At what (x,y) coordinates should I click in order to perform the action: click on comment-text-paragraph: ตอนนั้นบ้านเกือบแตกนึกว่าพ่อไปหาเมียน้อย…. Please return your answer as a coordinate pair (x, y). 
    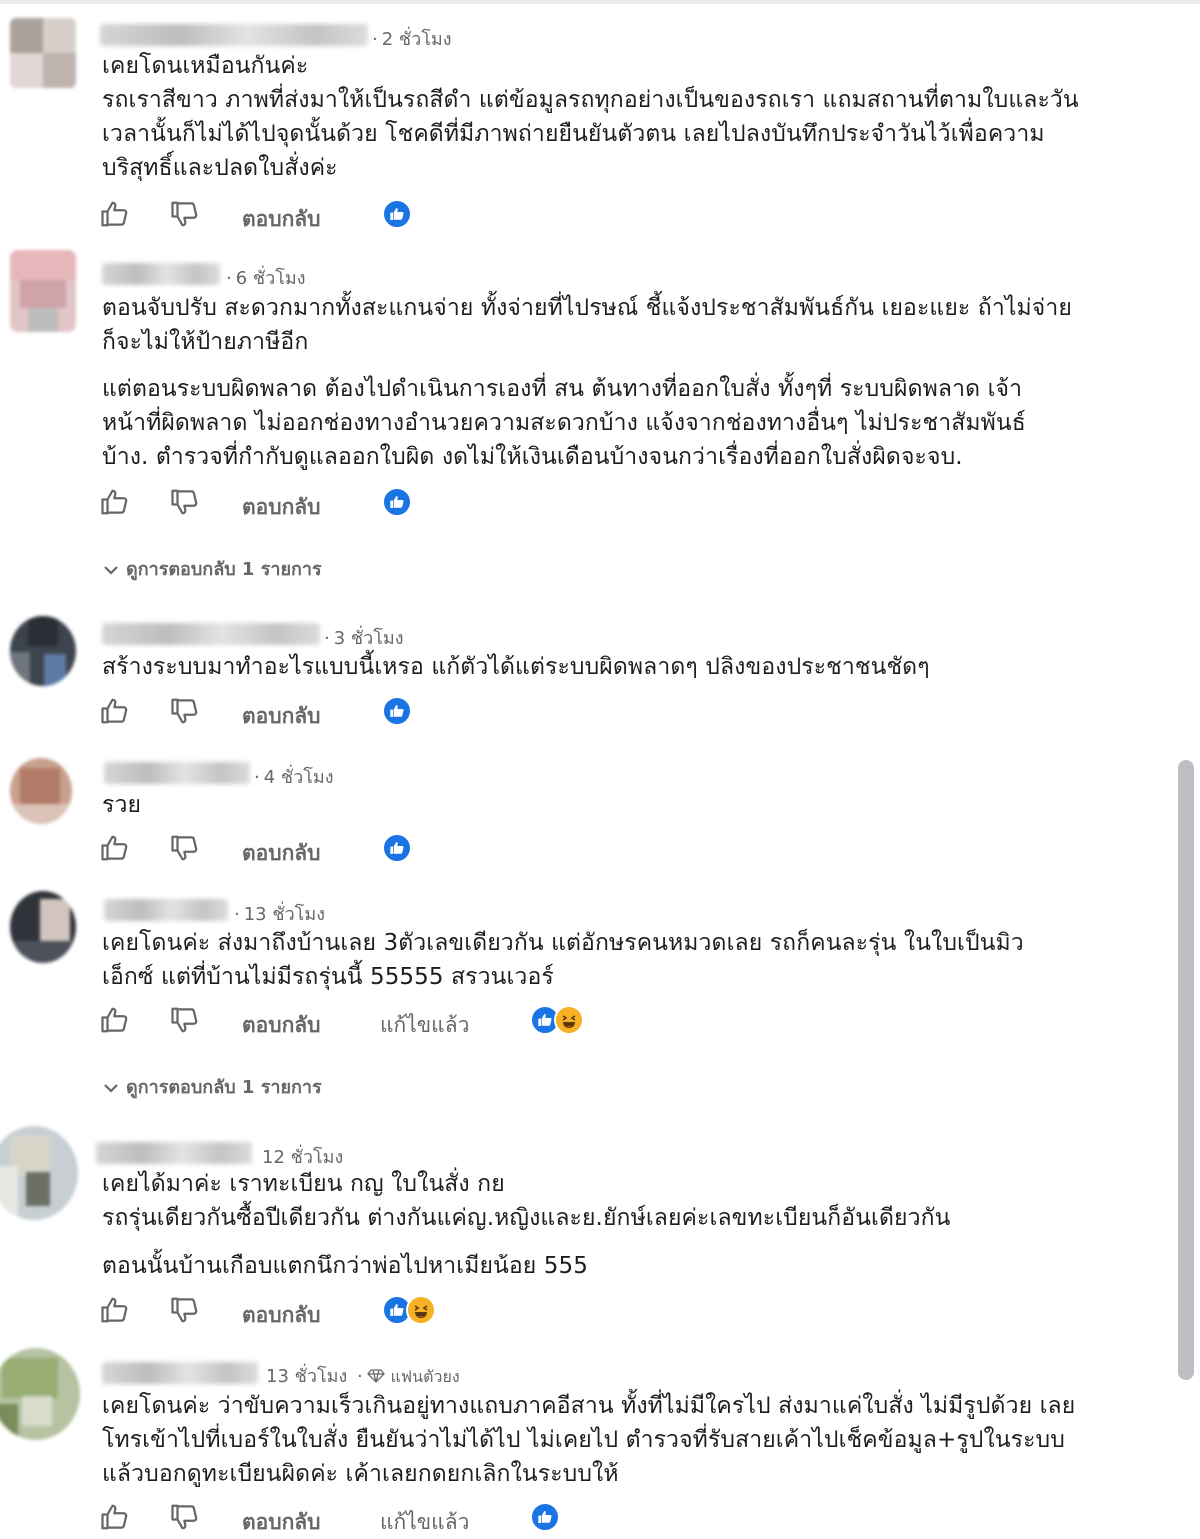
    Looking at the image, I should click on (345, 1266).